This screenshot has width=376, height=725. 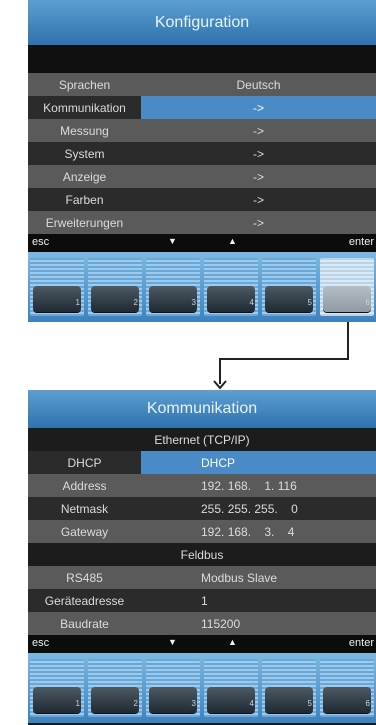 I want to click on setting-label: Gateway, so click(x=84, y=531).